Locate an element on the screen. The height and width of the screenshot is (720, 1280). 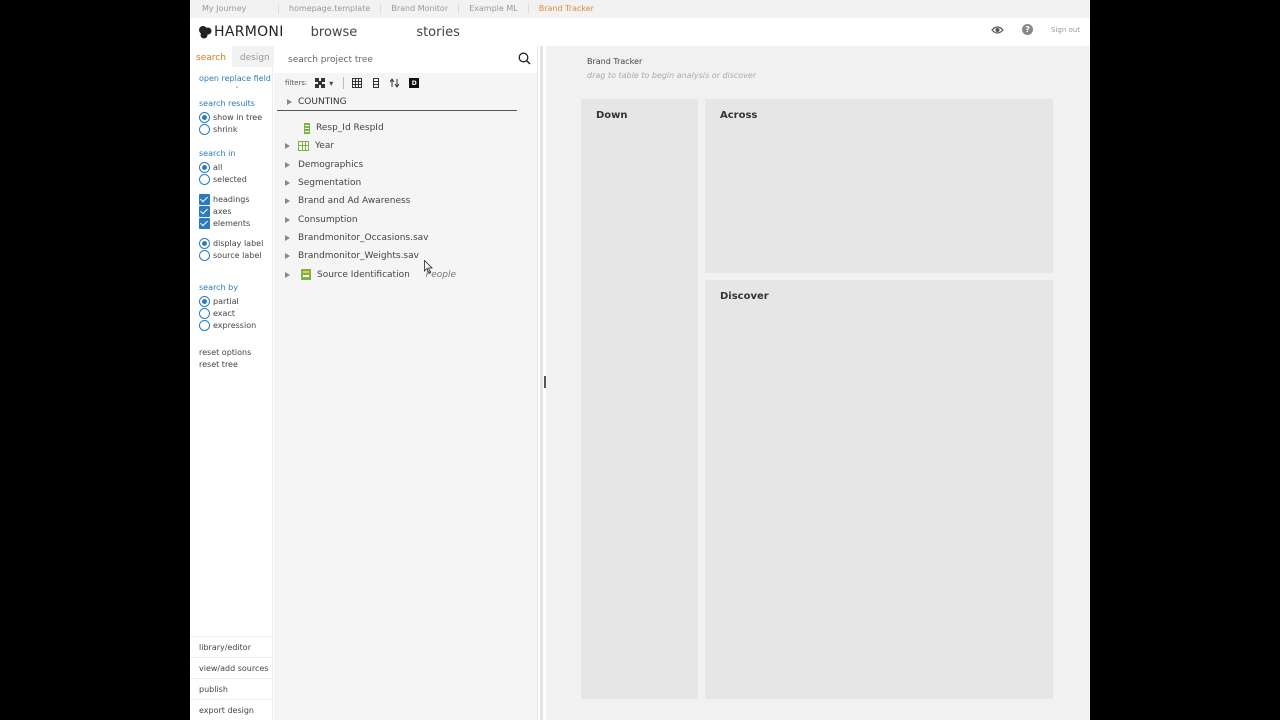
search-icon is located at coordinates (524, 58).